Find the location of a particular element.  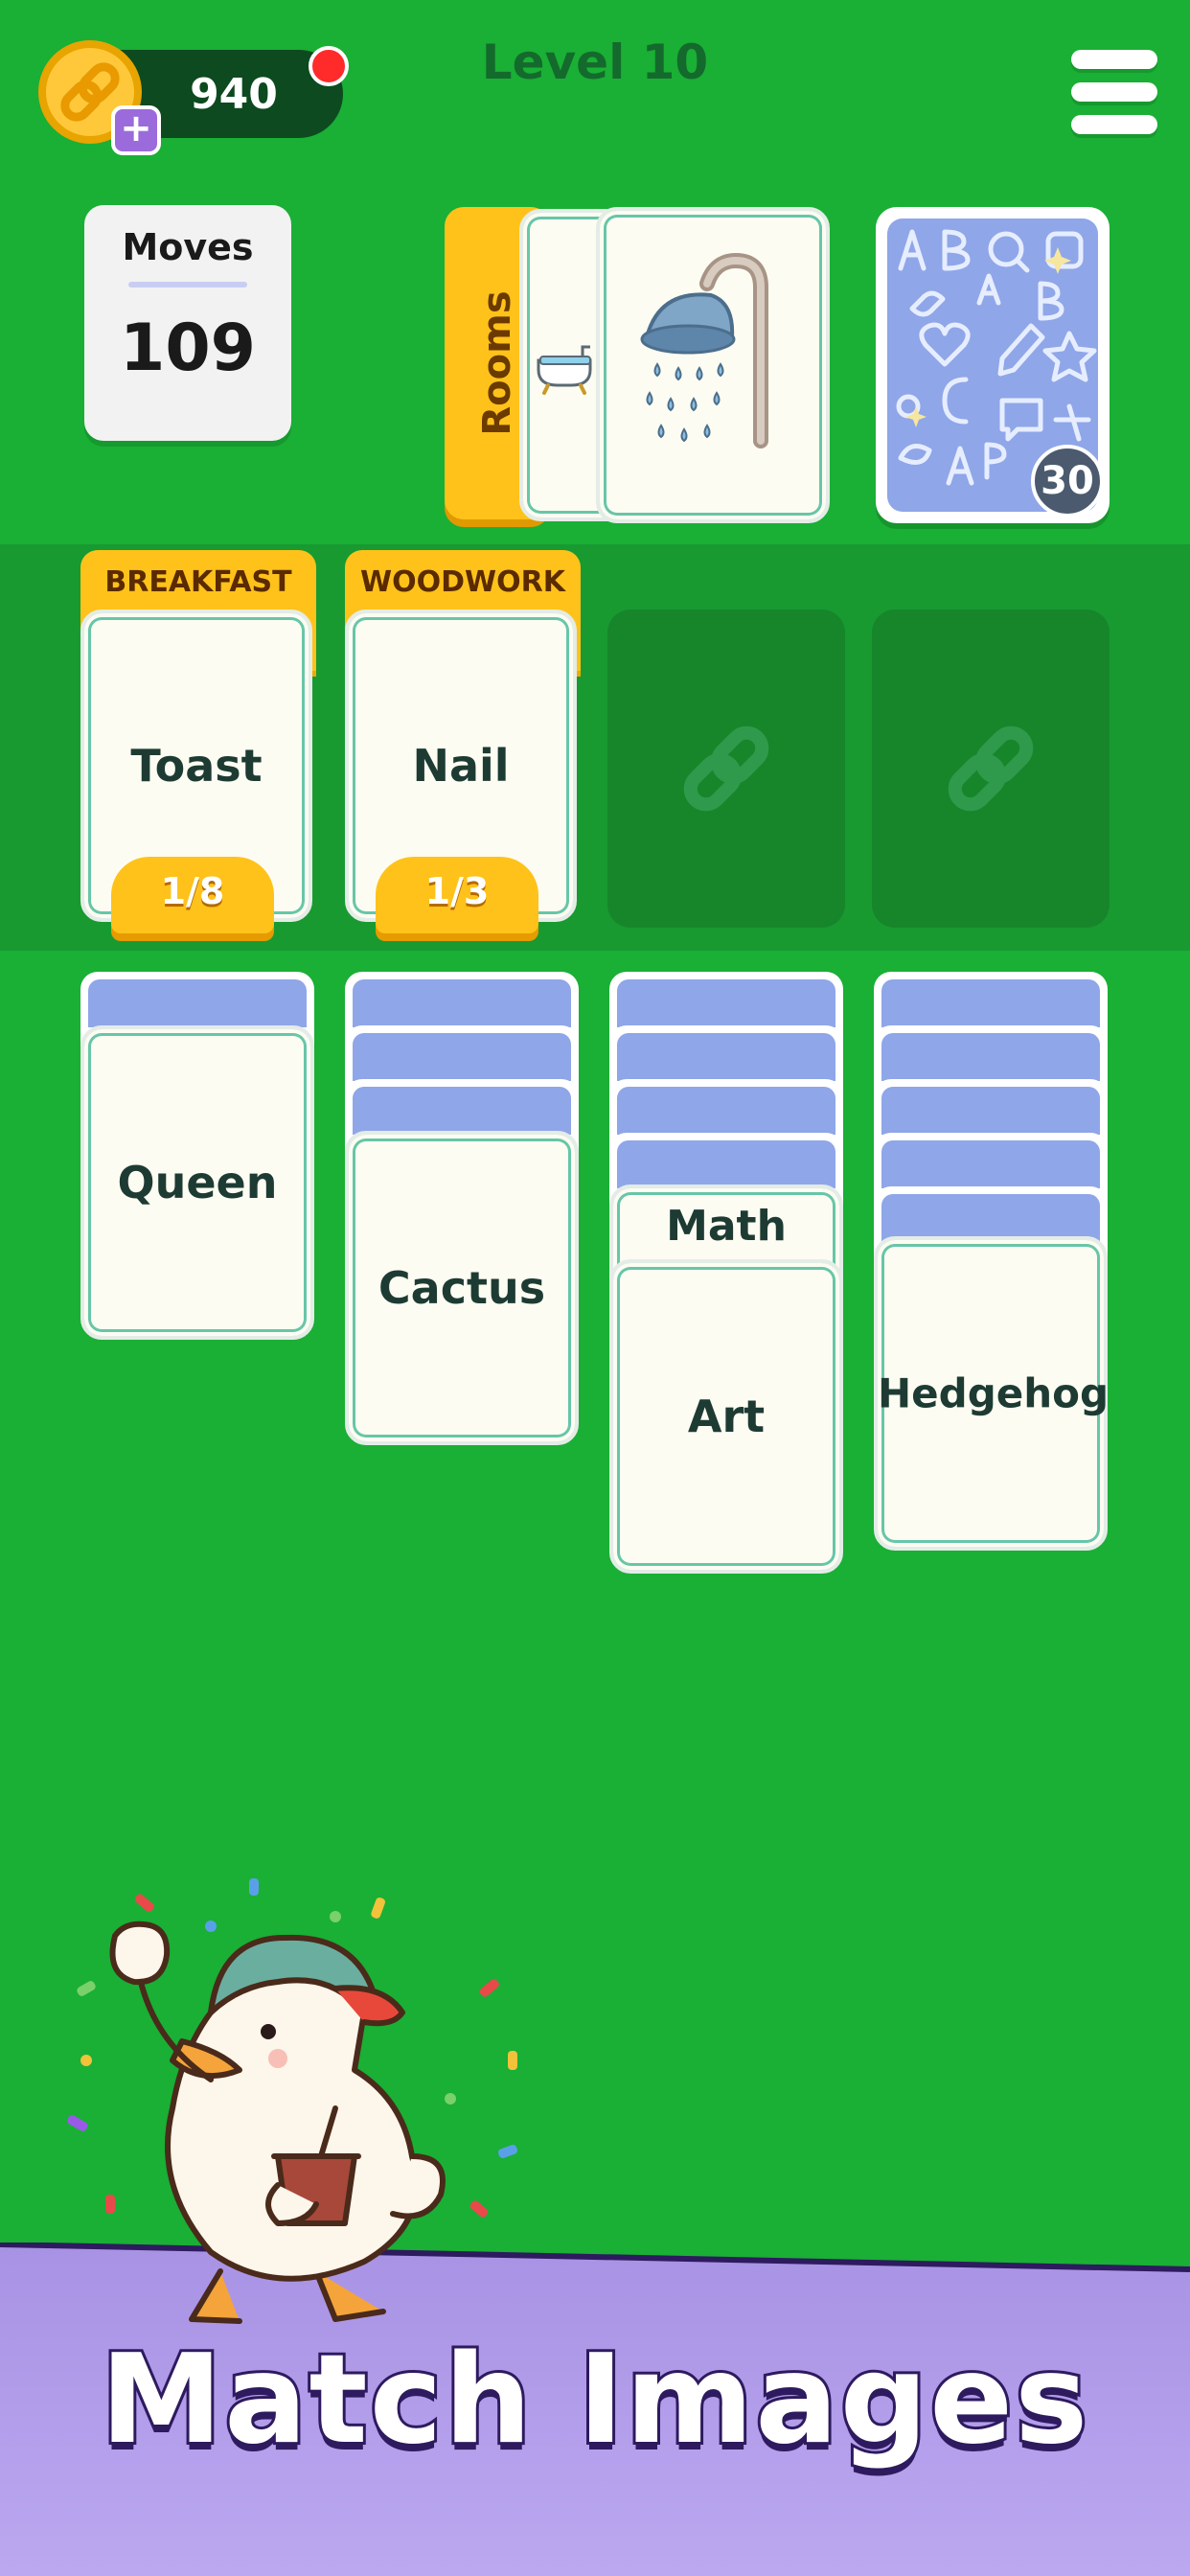

plus-icon: + is located at coordinates (136, 128).